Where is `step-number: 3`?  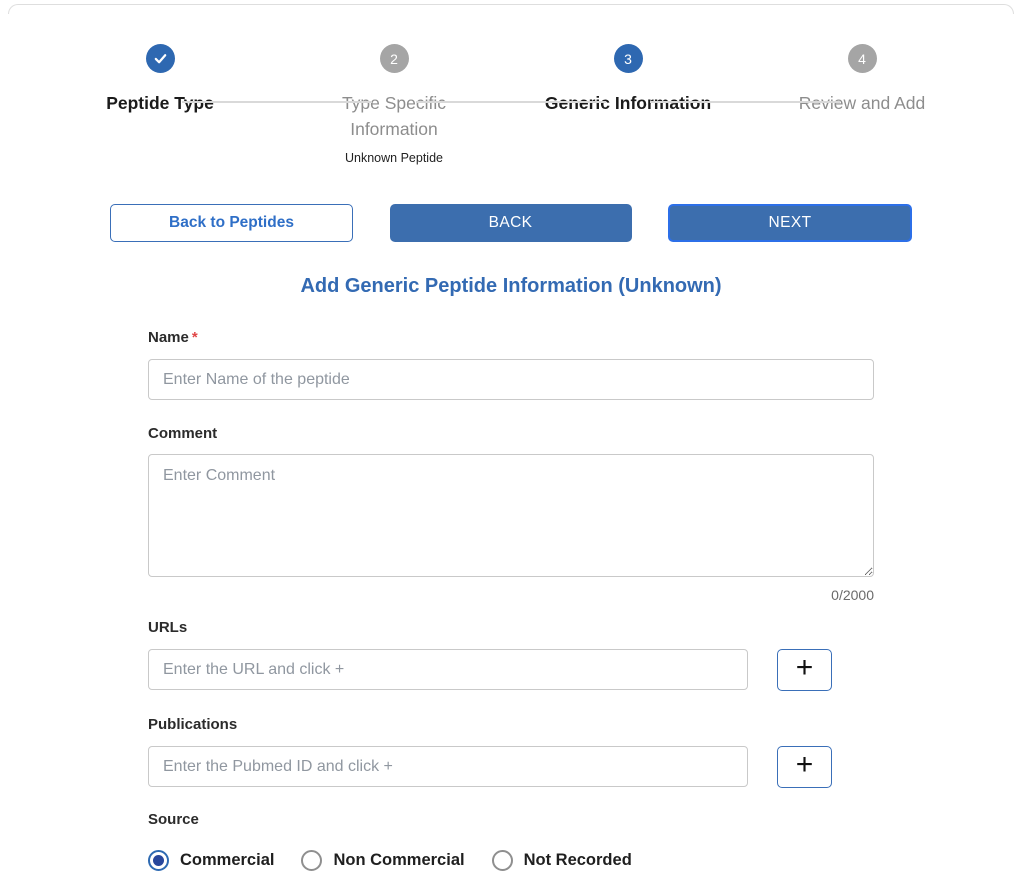 step-number: 3 is located at coordinates (628, 58).